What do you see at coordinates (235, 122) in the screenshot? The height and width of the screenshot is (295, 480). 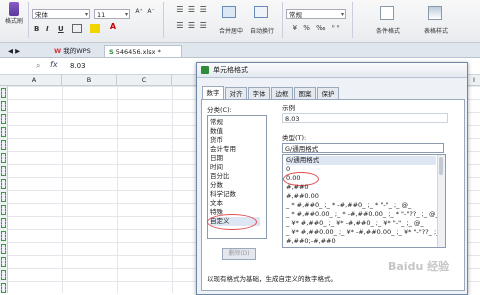 I see `category-item: 常规` at bounding box center [235, 122].